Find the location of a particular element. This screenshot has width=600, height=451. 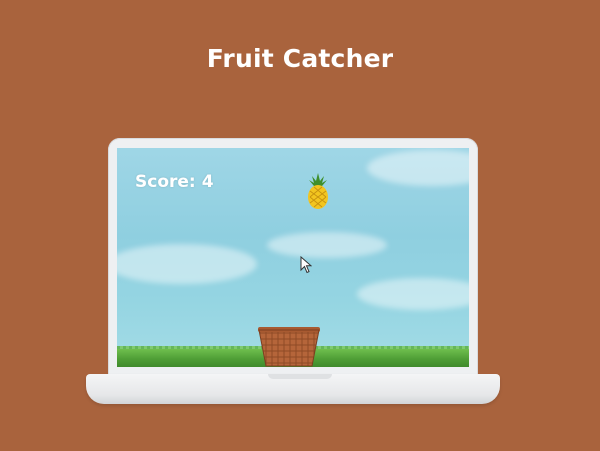

score-label: Score: is located at coordinates (165, 182).